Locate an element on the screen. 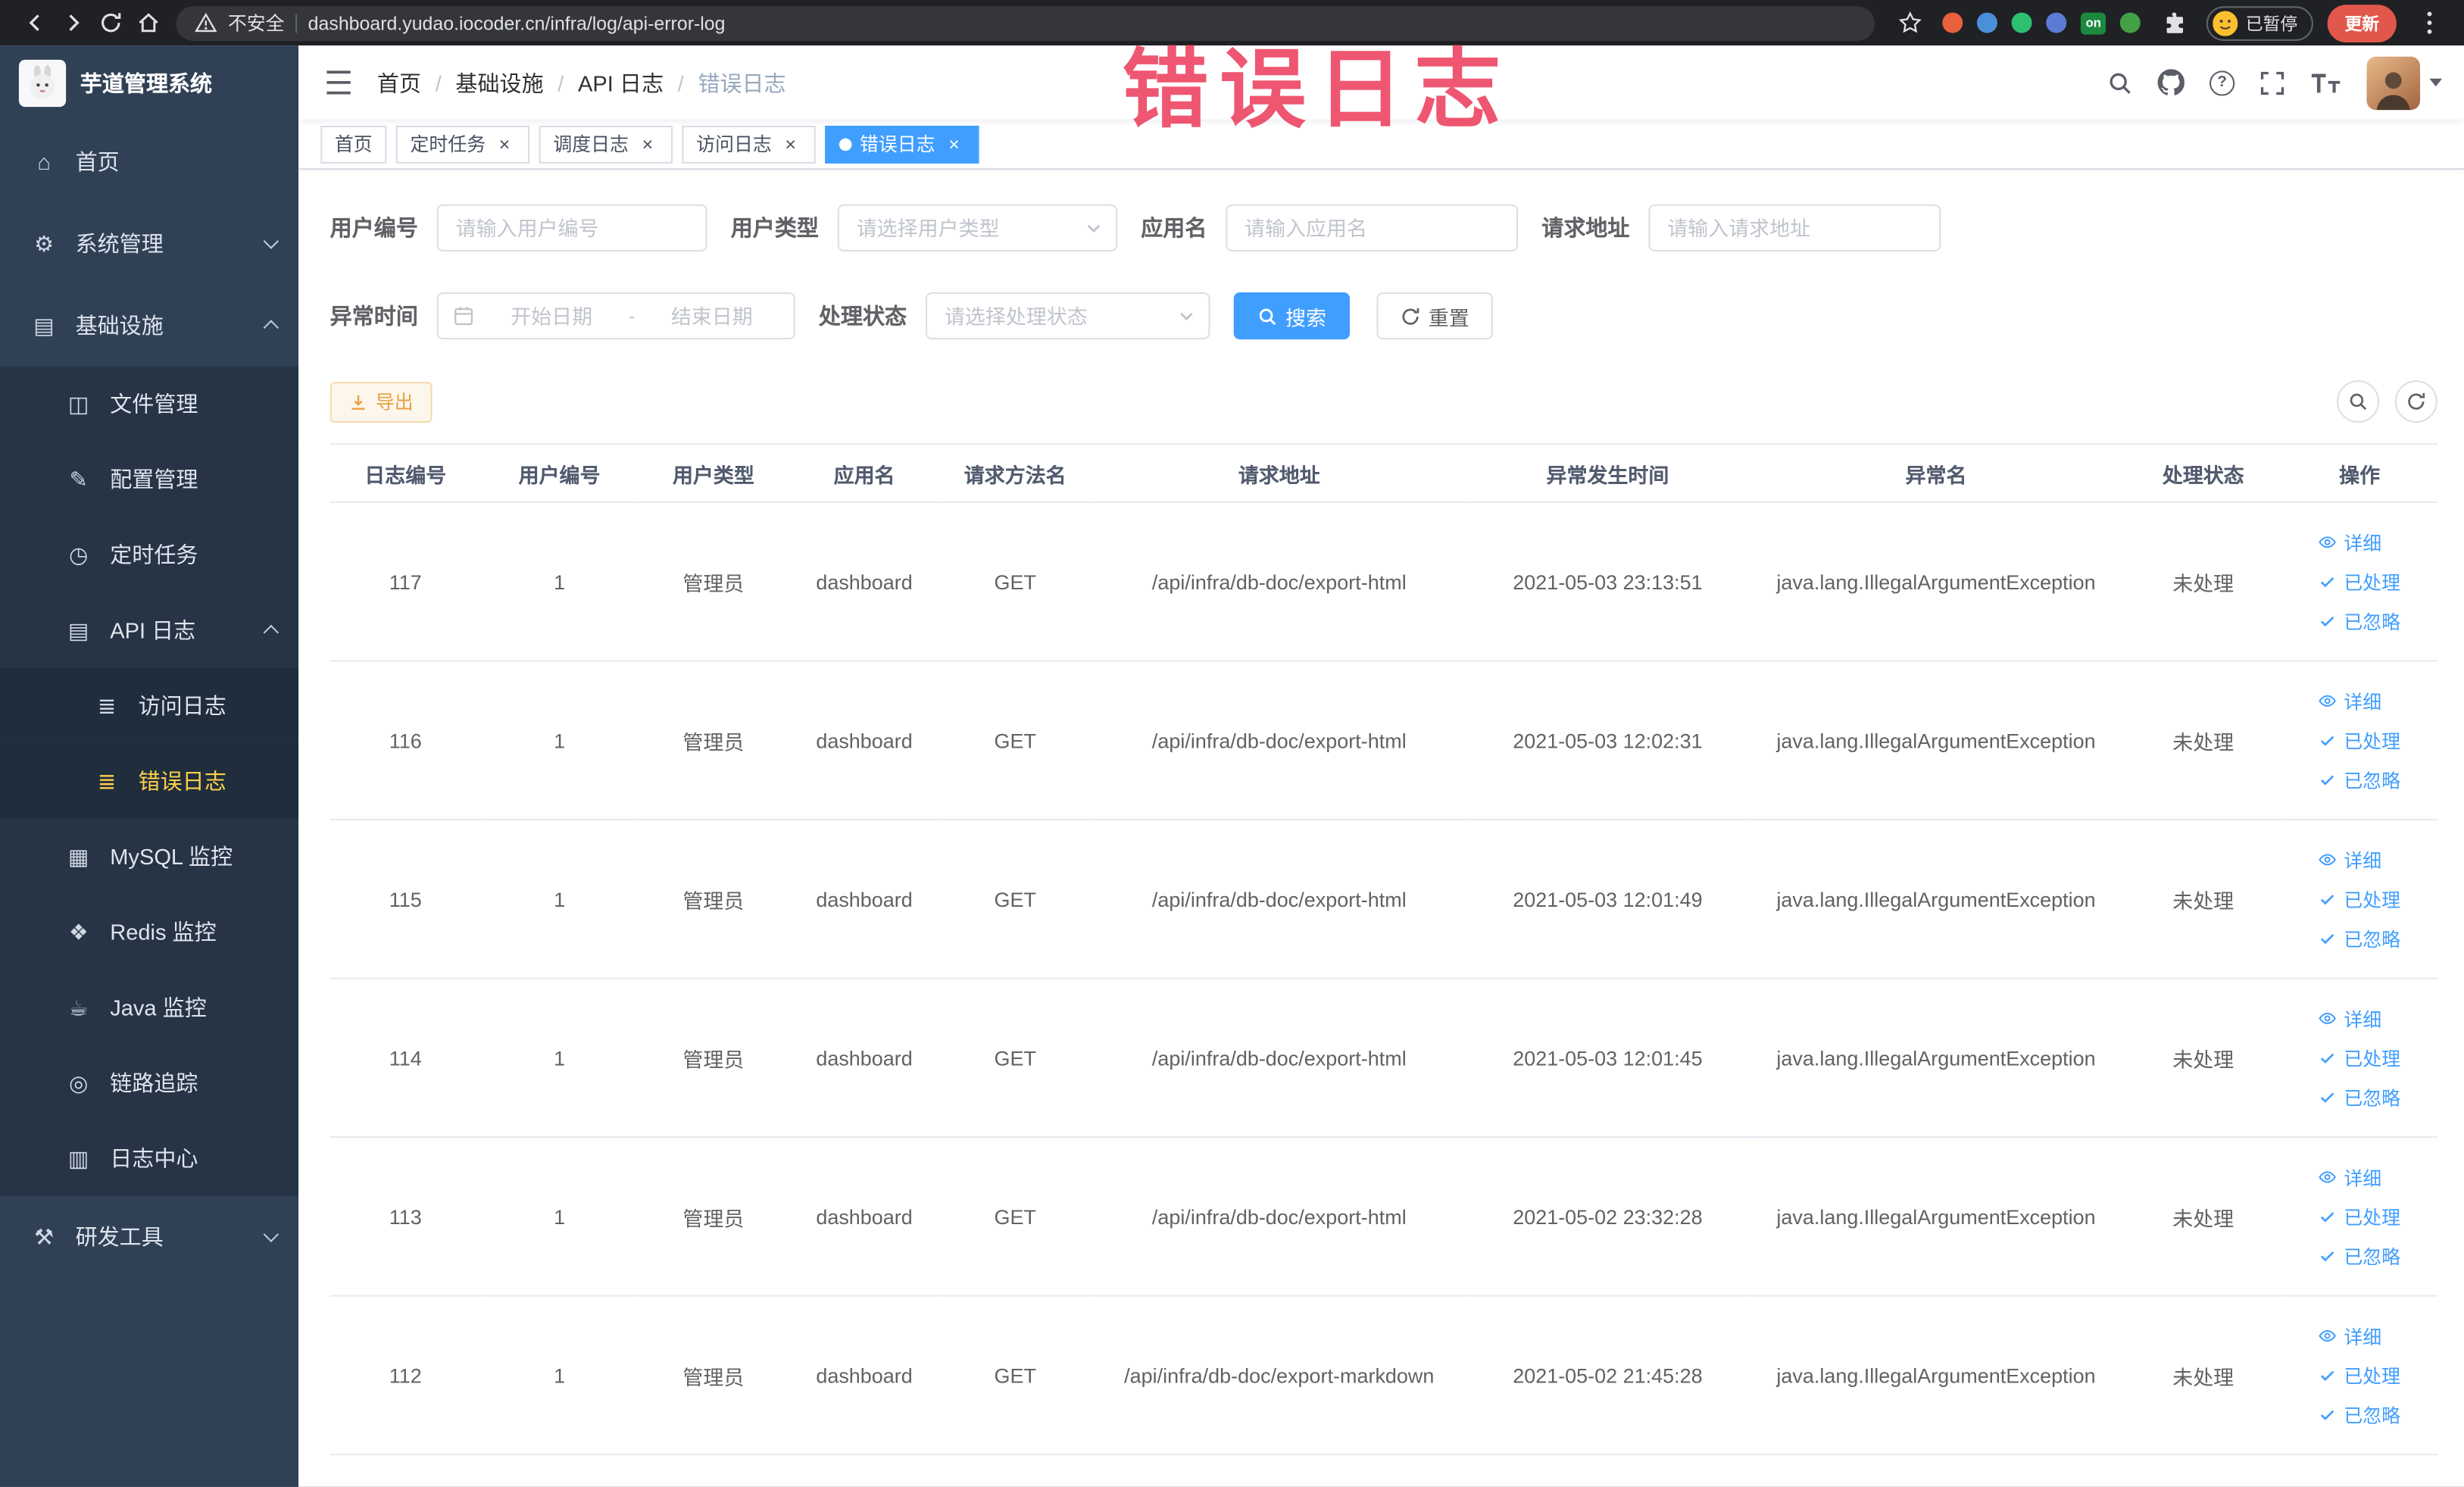 The width and height of the screenshot is (2464, 1487). search-icon is located at coordinates (2119, 82).